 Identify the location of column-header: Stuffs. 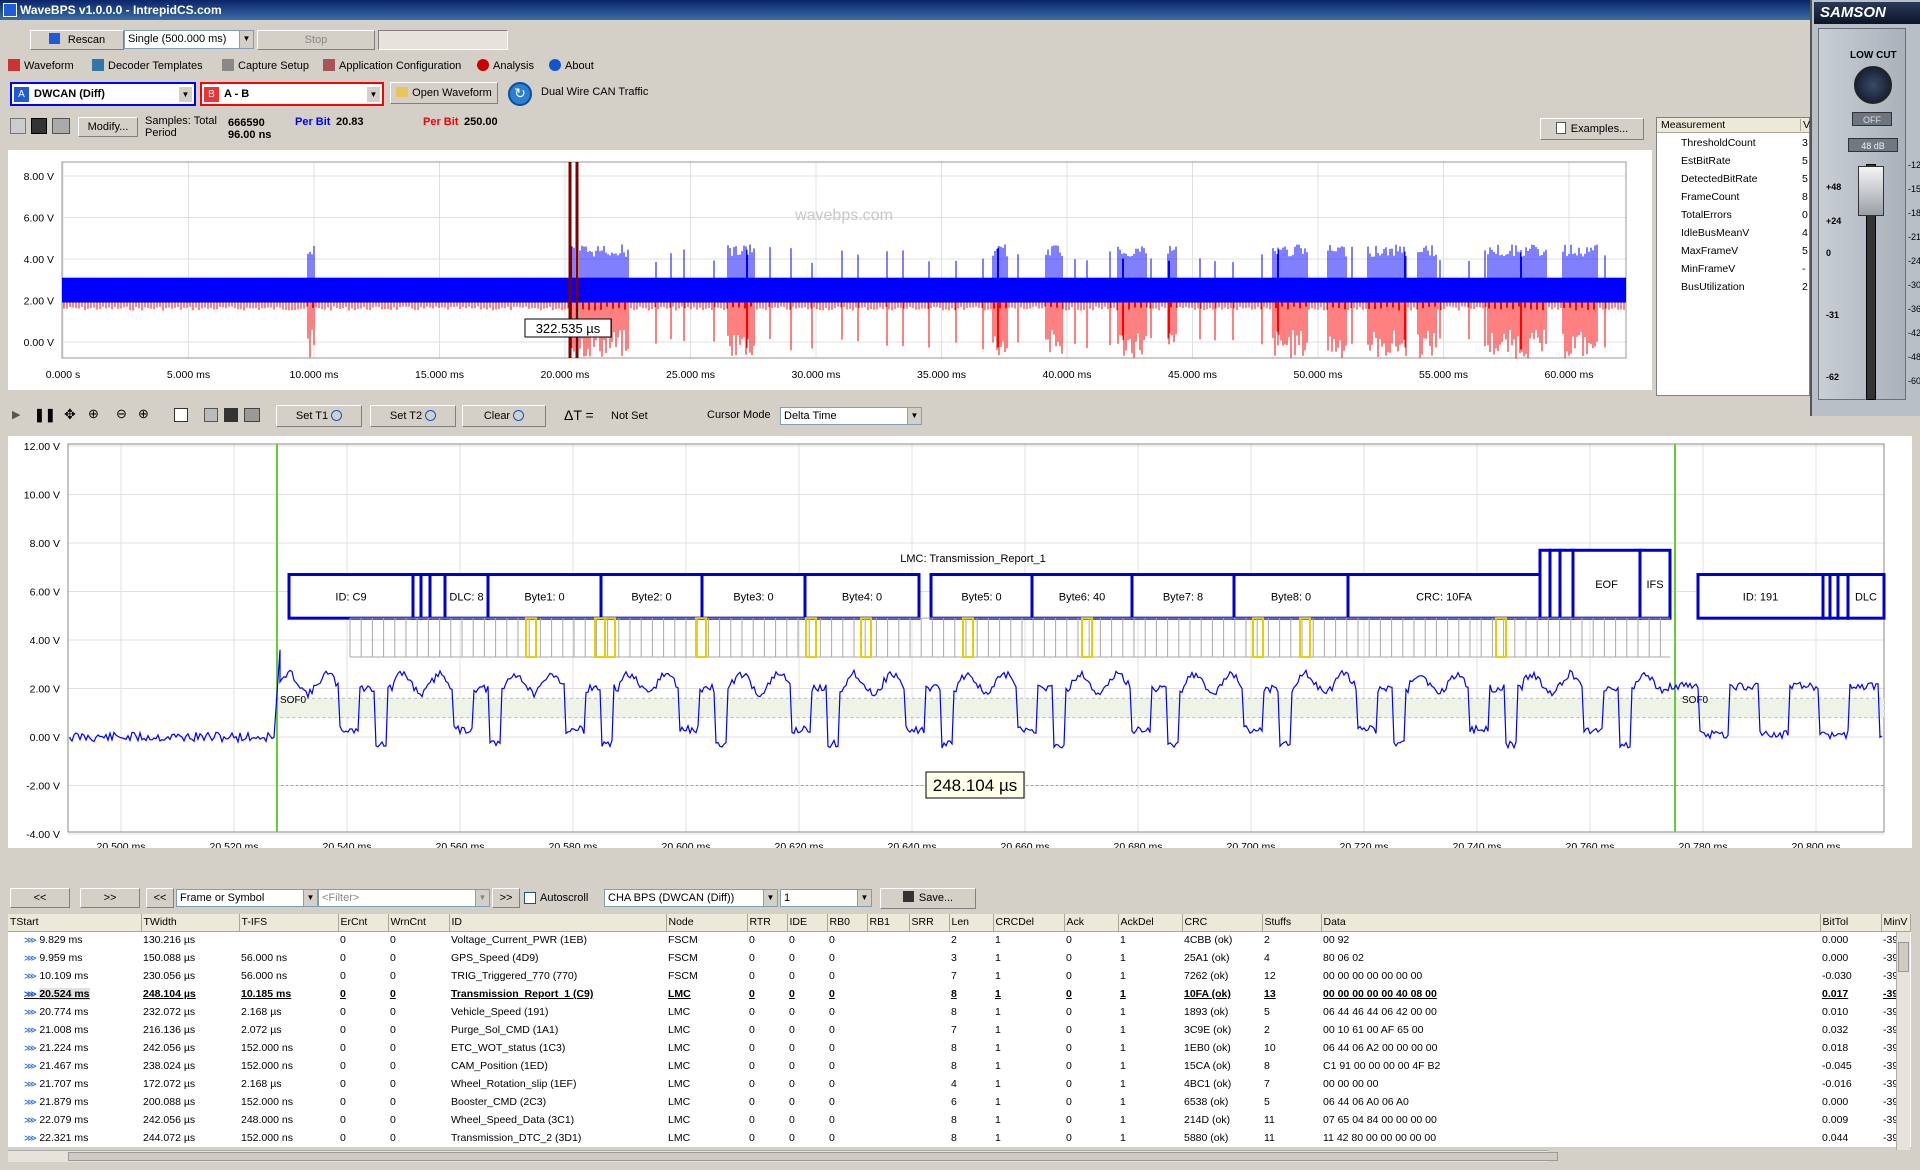
(1292, 923).